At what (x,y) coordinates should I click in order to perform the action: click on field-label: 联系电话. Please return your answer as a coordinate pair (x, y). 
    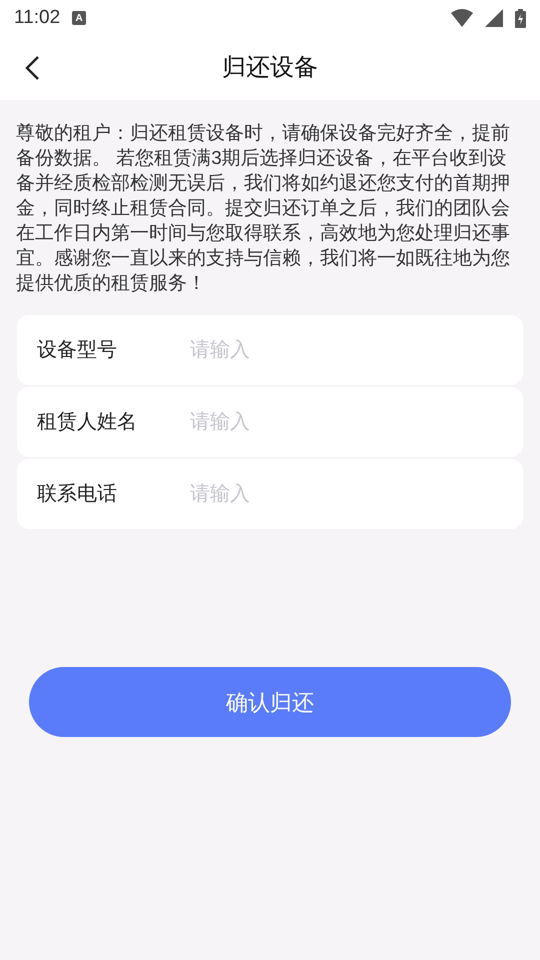
    Looking at the image, I should click on (103, 494).